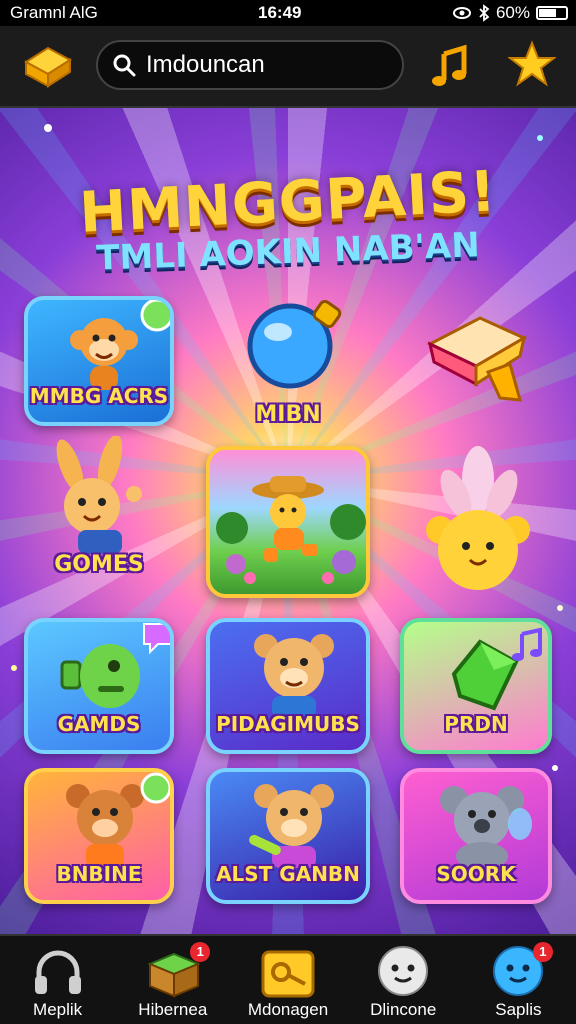 The width and height of the screenshot is (576, 1024). I want to click on nav-label: Saplis, so click(518, 1009).